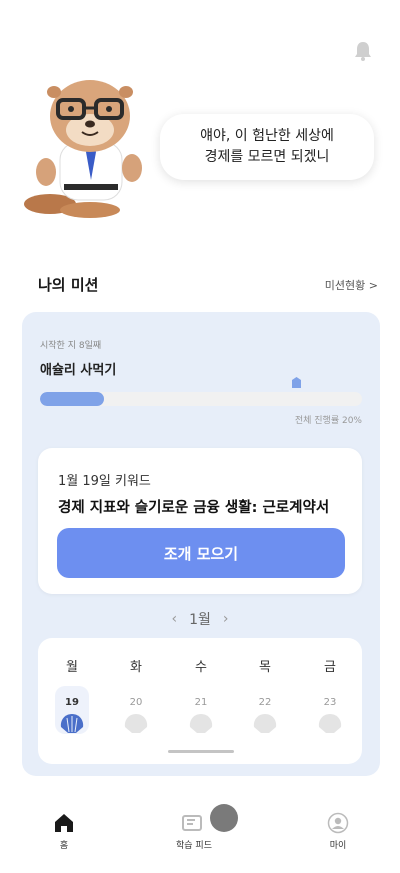  What do you see at coordinates (338, 846) in the screenshot?
I see `tab-label: 마이` at bounding box center [338, 846].